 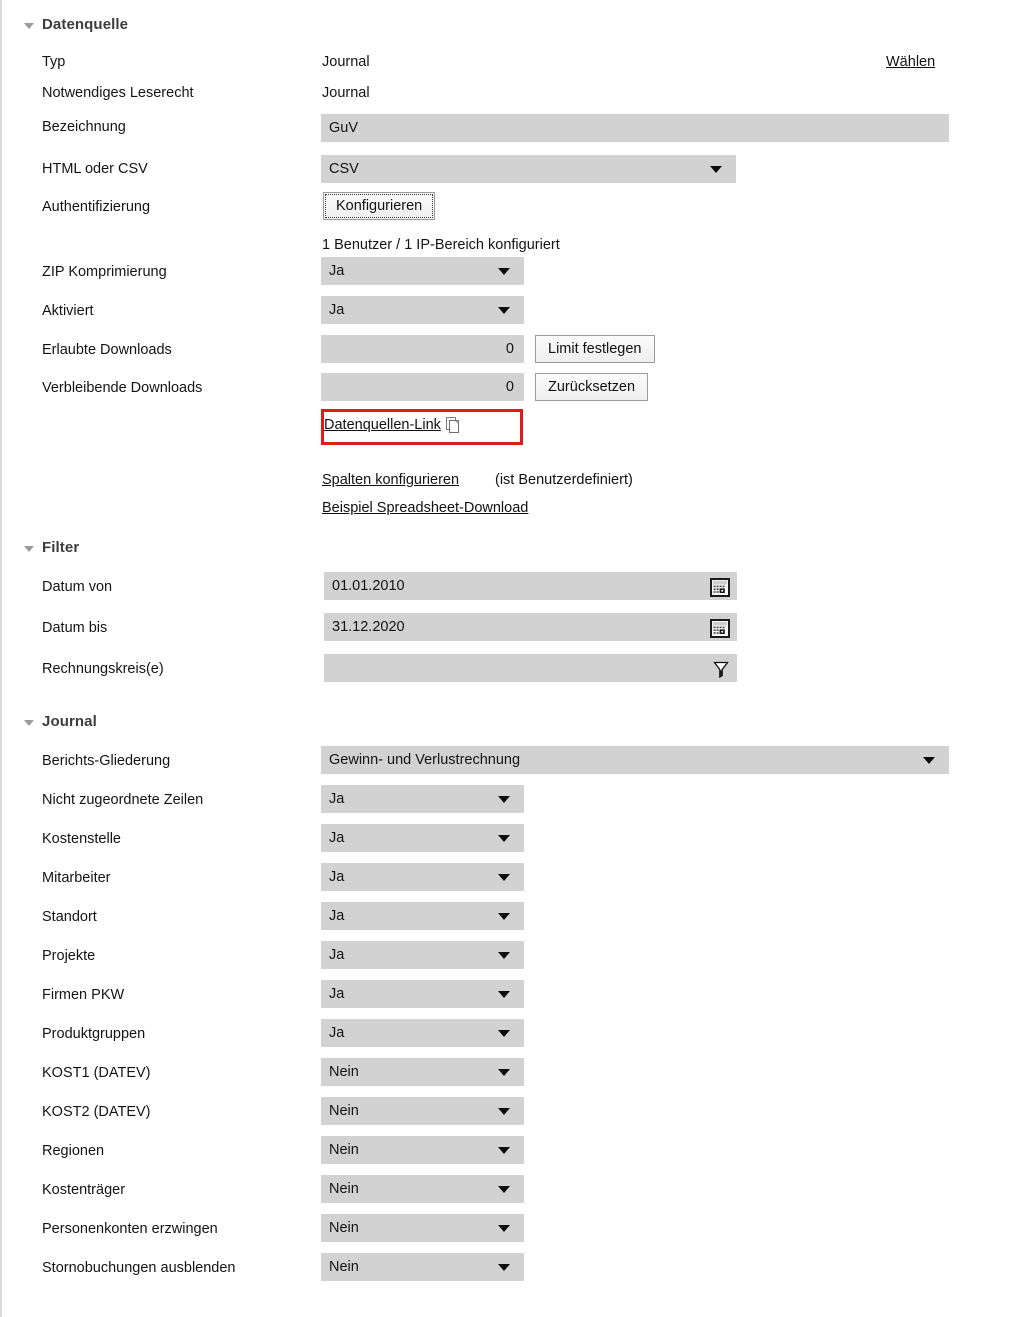 What do you see at coordinates (107, 350) in the screenshot?
I see `label-erlaubte-downloads: Erlaubte Downloads` at bounding box center [107, 350].